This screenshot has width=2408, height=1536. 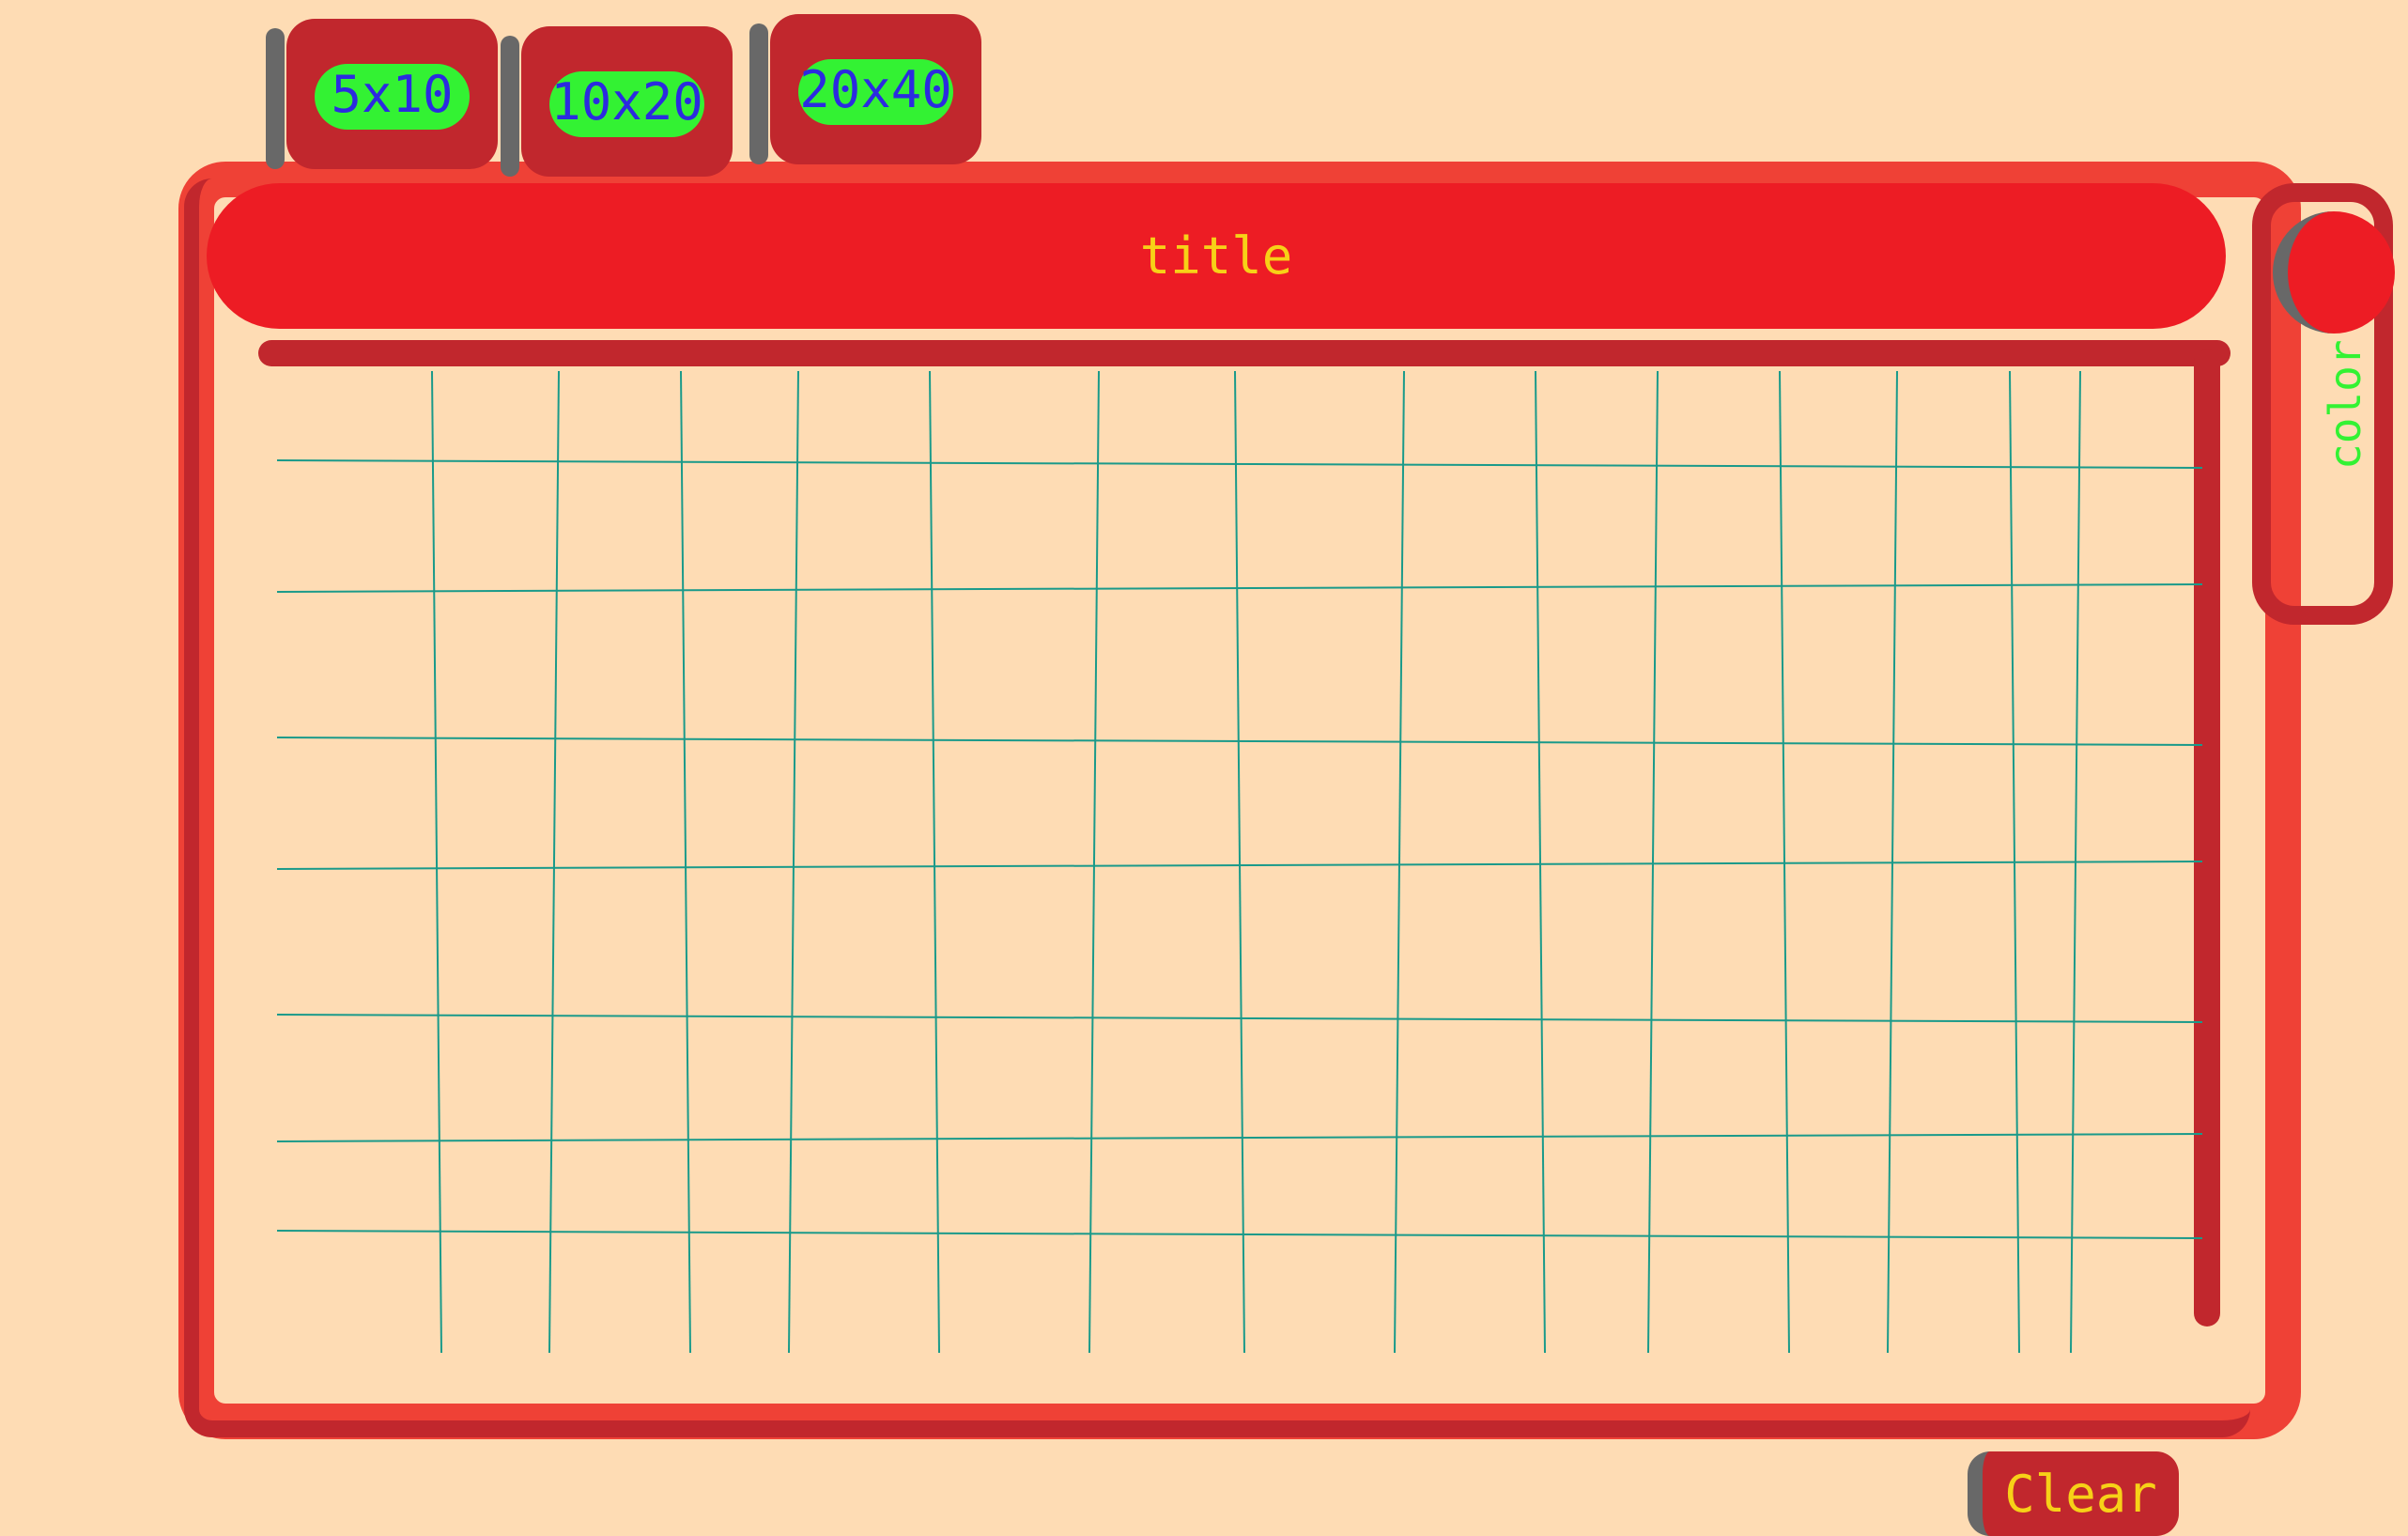 I want to click on size-button-10x20: 10x20, so click(x=617, y=101).